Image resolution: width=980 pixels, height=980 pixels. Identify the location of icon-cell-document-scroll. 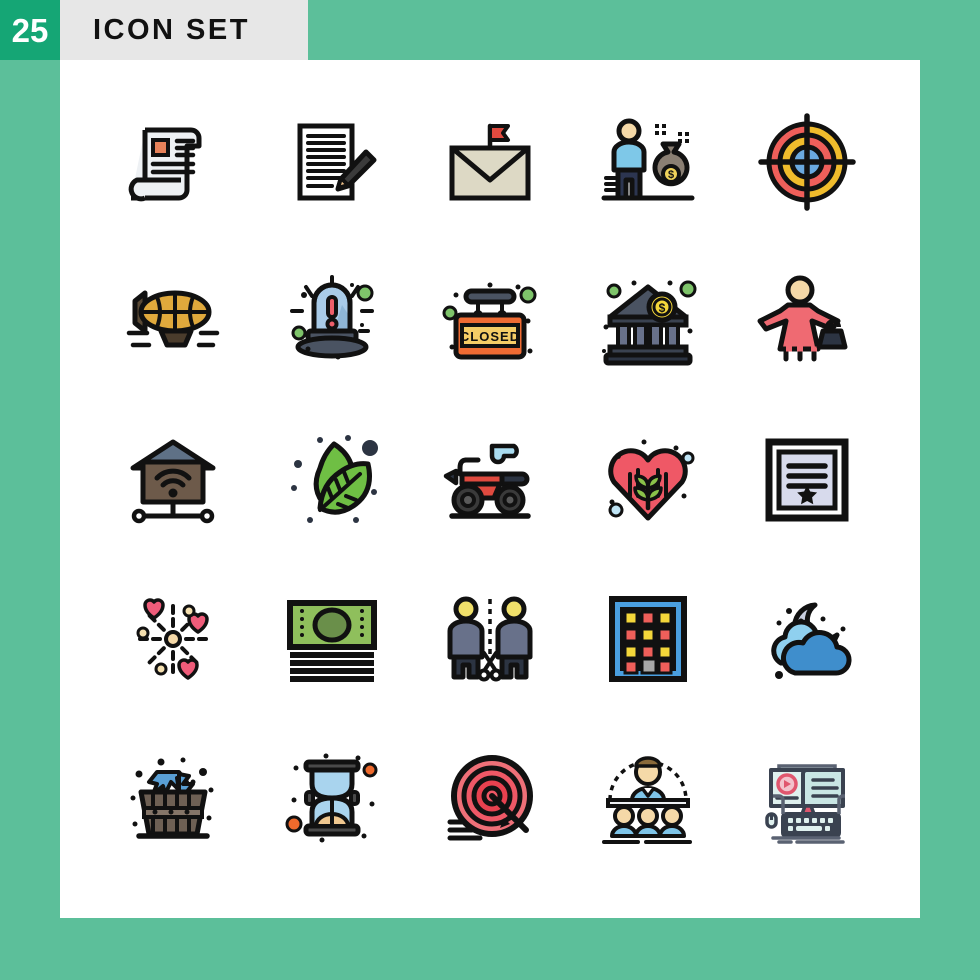
(173, 161).